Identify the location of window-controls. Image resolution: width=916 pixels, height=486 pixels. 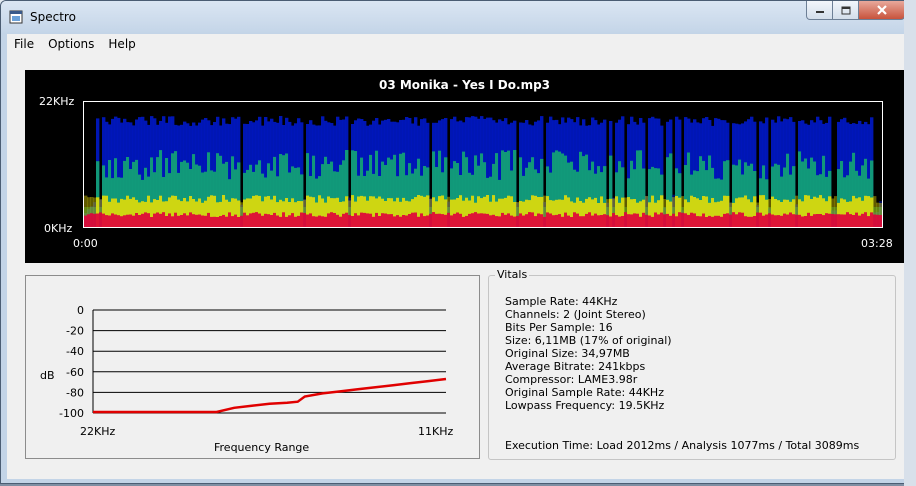
(855, 11).